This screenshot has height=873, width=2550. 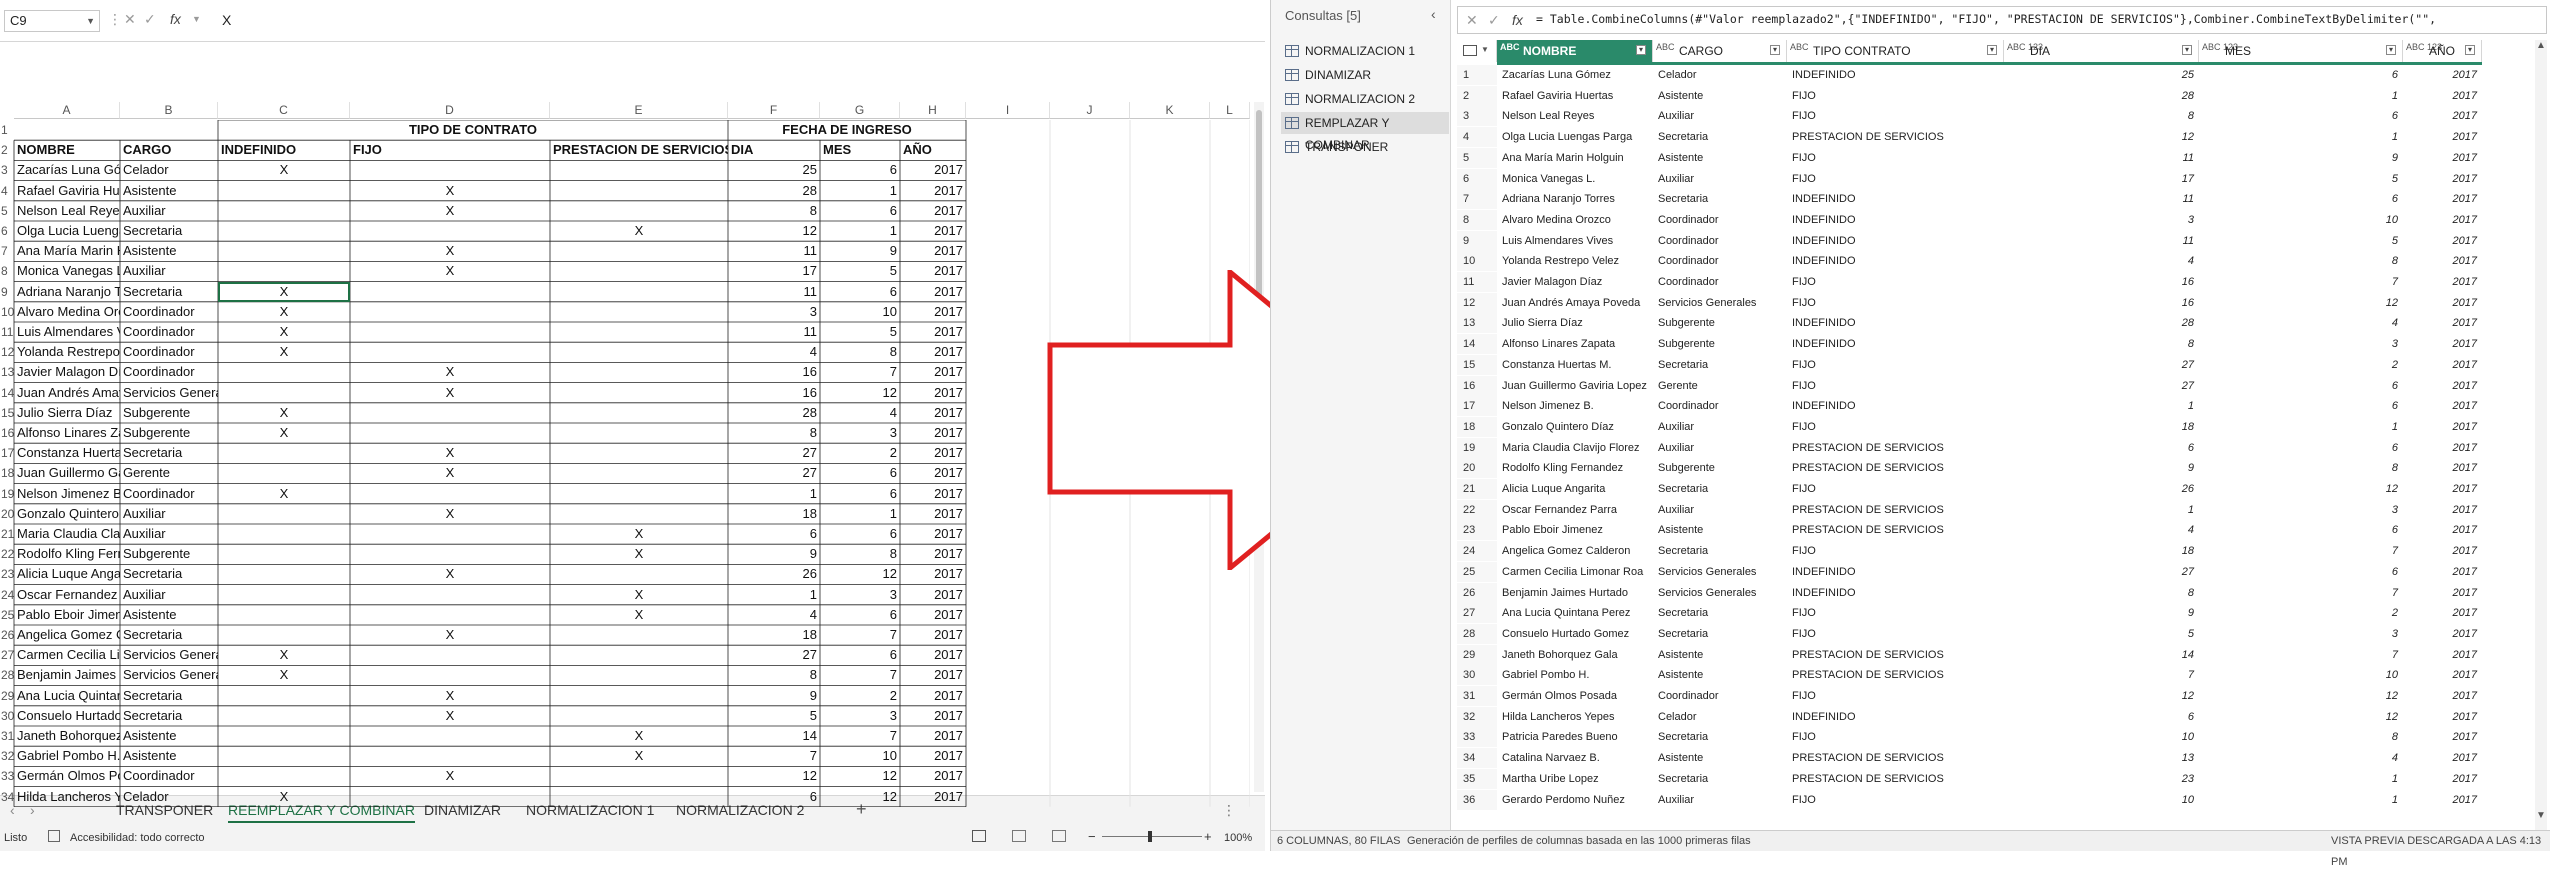 I want to click on grid-cell: Ana Lucia Quintana Perez, so click(x=1575, y=613).